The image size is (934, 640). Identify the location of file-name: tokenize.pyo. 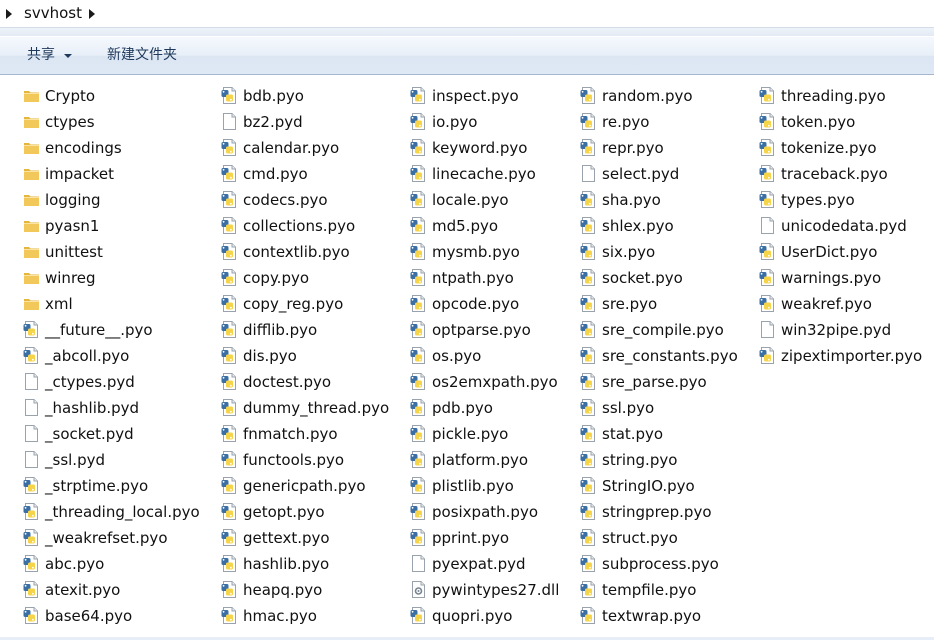
(829, 148).